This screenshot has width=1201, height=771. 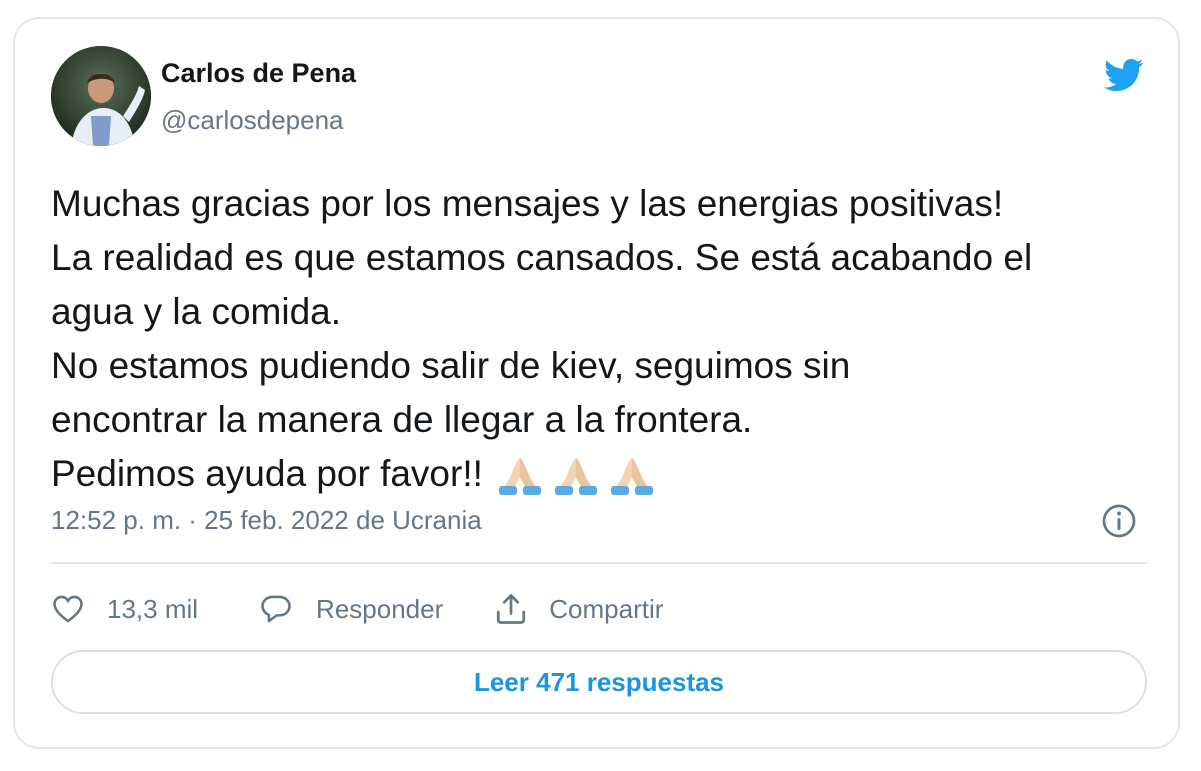 What do you see at coordinates (267, 473) in the screenshot?
I see `tweet-line: Pedimos ayuda por favor!!` at bounding box center [267, 473].